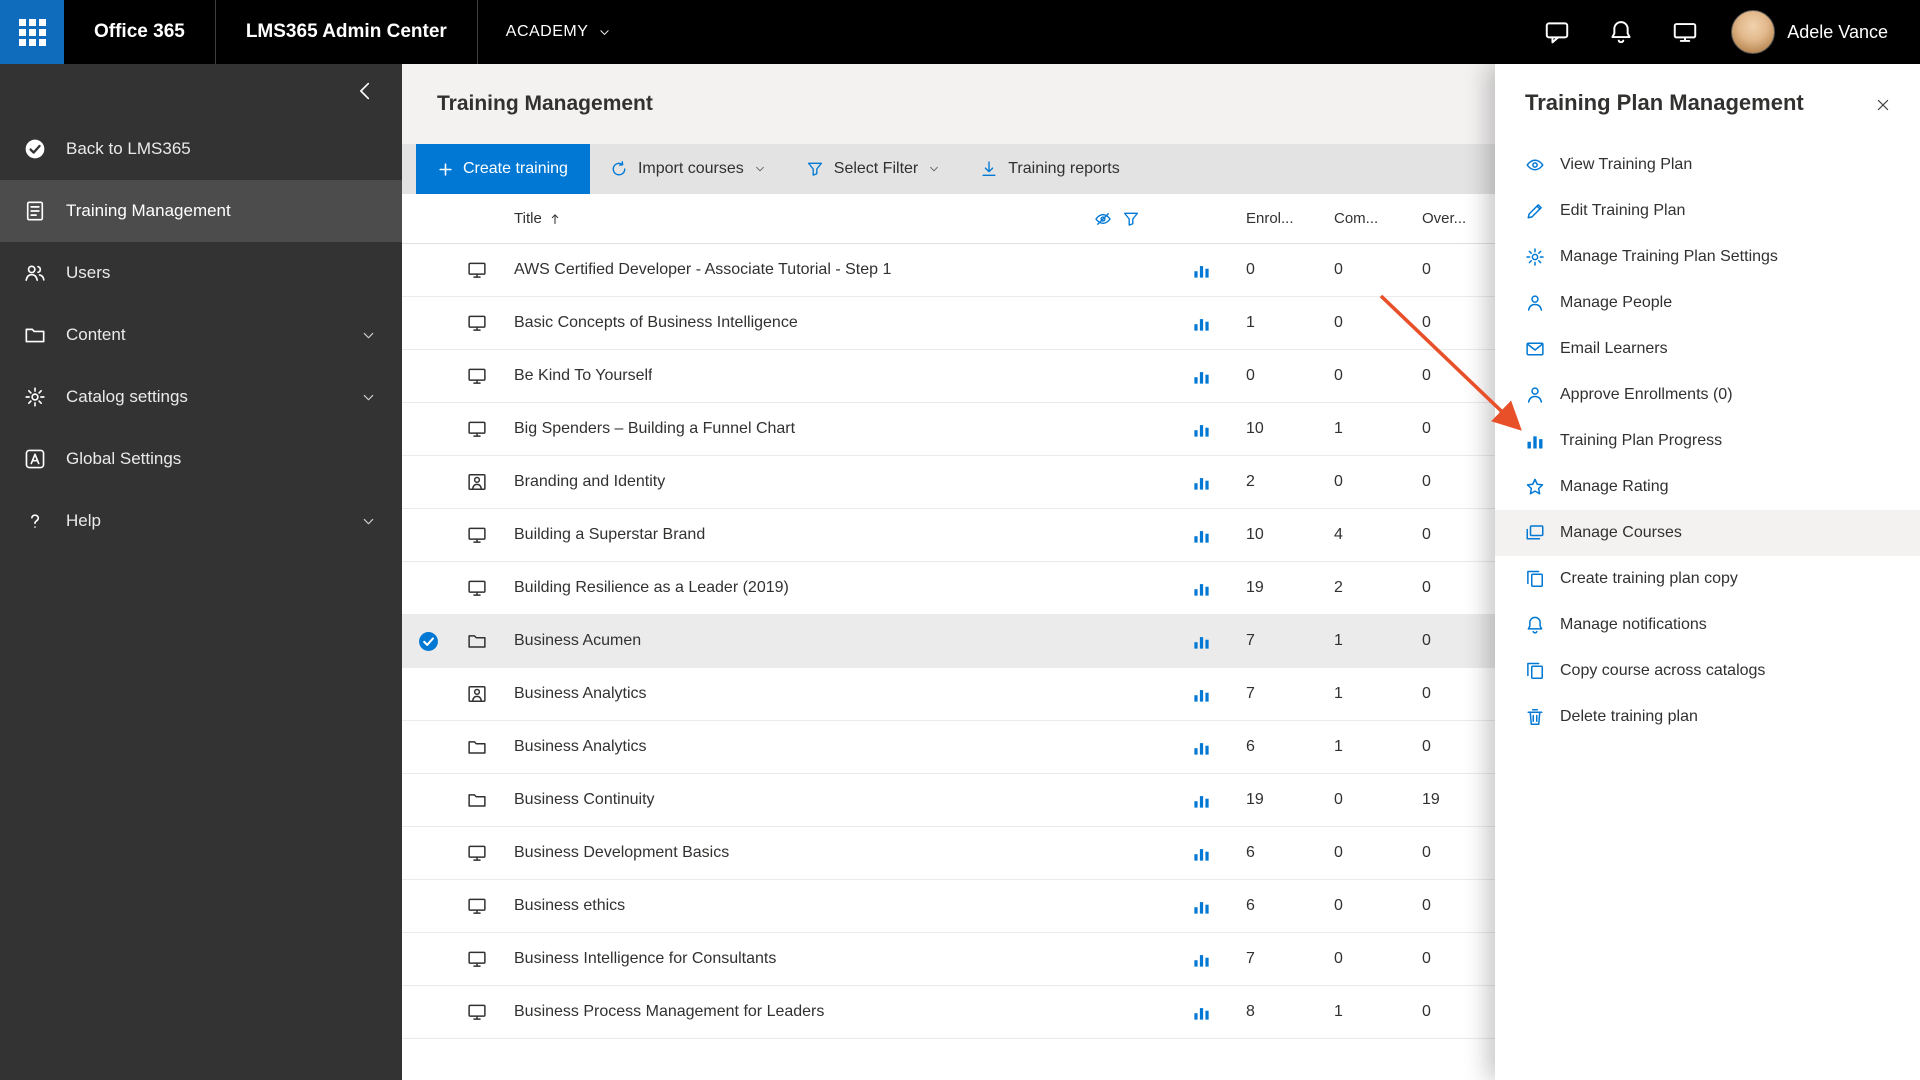  I want to click on panel-item-manage-rating: Manage Rating, so click(1707, 487).